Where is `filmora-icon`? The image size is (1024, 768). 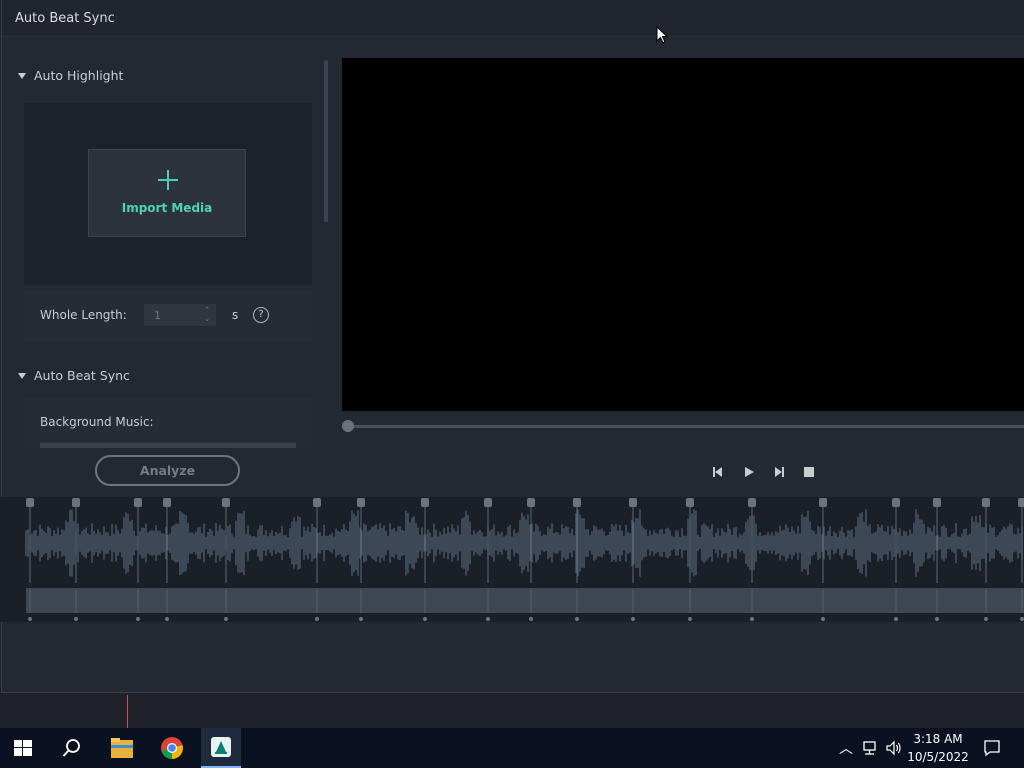
filmora-icon is located at coordinates (221, 747).